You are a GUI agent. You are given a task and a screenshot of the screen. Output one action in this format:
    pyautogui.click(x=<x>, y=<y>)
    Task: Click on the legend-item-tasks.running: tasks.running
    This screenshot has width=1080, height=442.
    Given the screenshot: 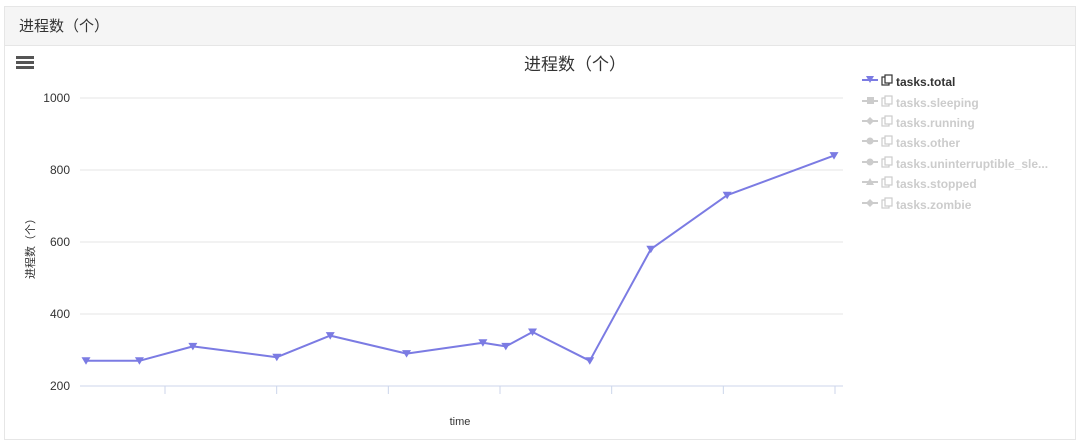 What is the action you would take?
    pyautogui.click(x=955, y=123)
    